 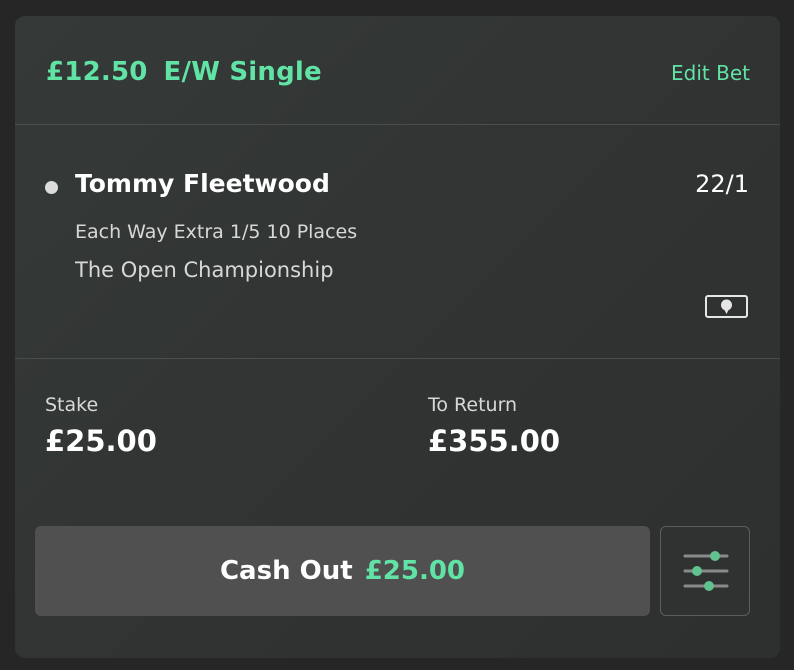 I want to click on event-name: The Open Championship, so click(x=204, y=270).